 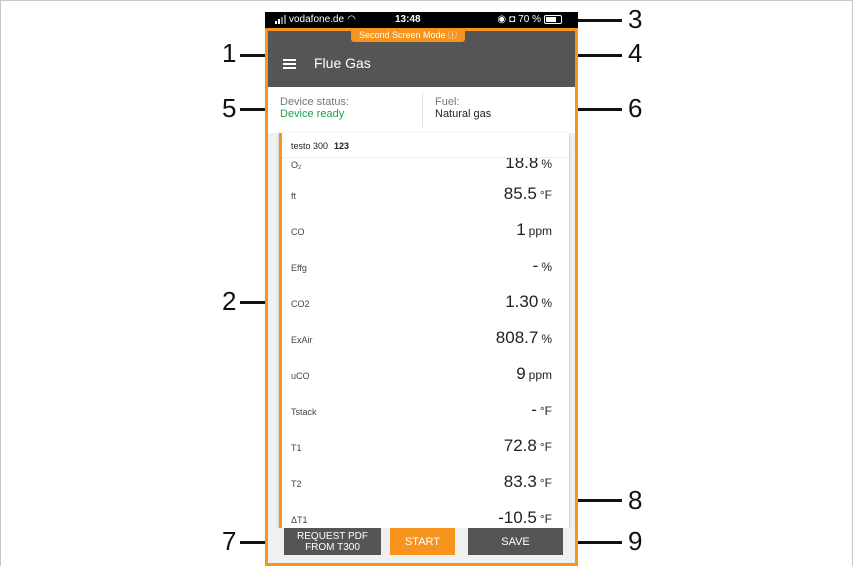 I want to click on measurement-value: 9 ppm, so click(x=534, y=373).